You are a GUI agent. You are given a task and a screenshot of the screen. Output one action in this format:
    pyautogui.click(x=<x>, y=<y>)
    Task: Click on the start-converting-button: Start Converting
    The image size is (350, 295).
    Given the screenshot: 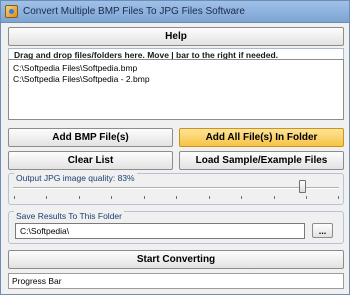 What is the action you would take?
    pyautogui.click(x=176, y=259)
    